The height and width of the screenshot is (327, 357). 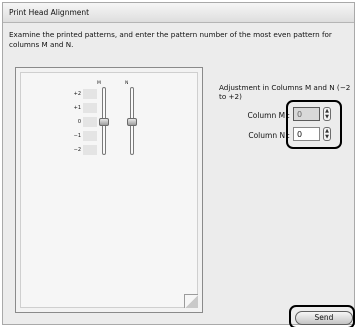 What do you see at coordinates (269, 115) in the screenshot?
I see `column-m-label: Column M :` at bounding box center [269, 115].